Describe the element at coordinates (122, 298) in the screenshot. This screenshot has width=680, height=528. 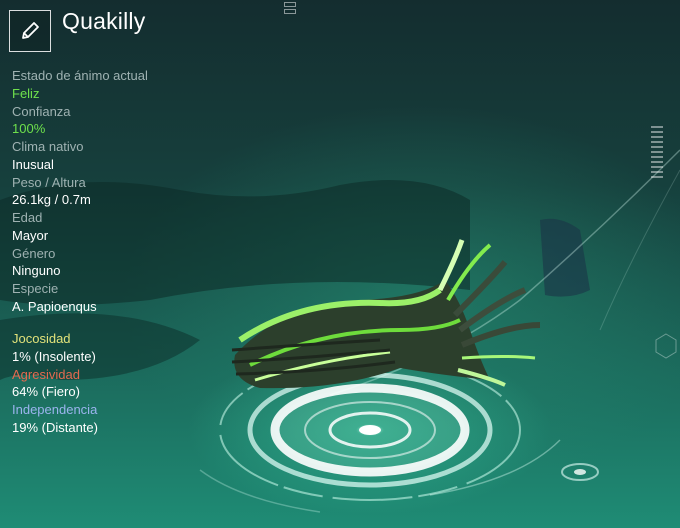
I see `stat-species: Especie A. Papioenqus` at that location.